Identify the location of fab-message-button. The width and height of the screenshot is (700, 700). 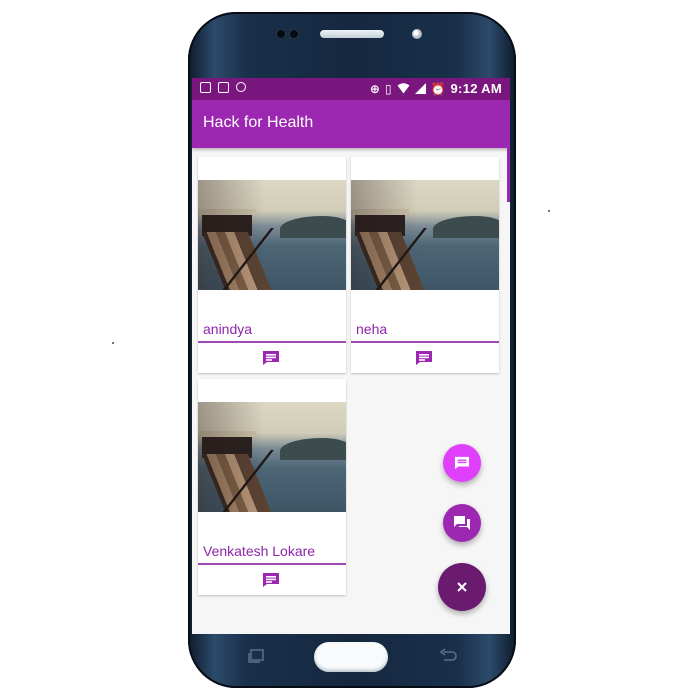
(462, 463).